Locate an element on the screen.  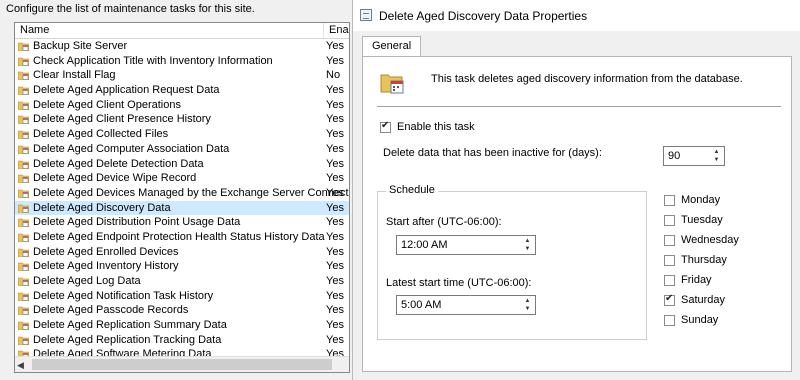
table-row: Delete Aged Notification Task History Yes is located at coordinates (182, 296).